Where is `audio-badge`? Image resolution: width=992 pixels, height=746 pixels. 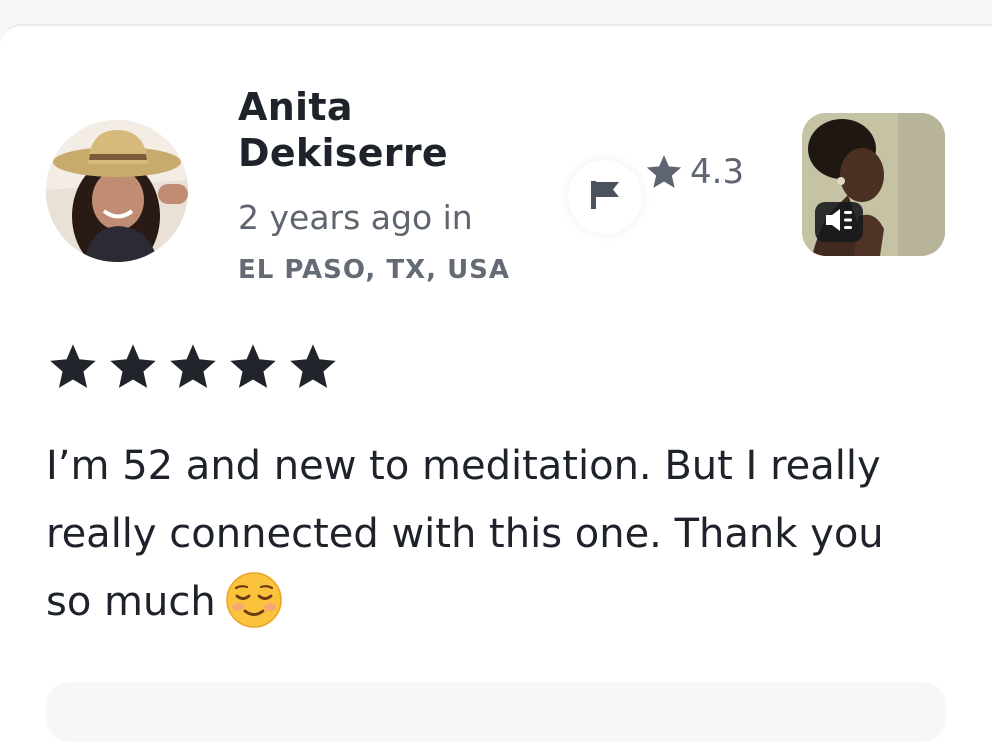
audio-badge is located at coordinates (839, 222).